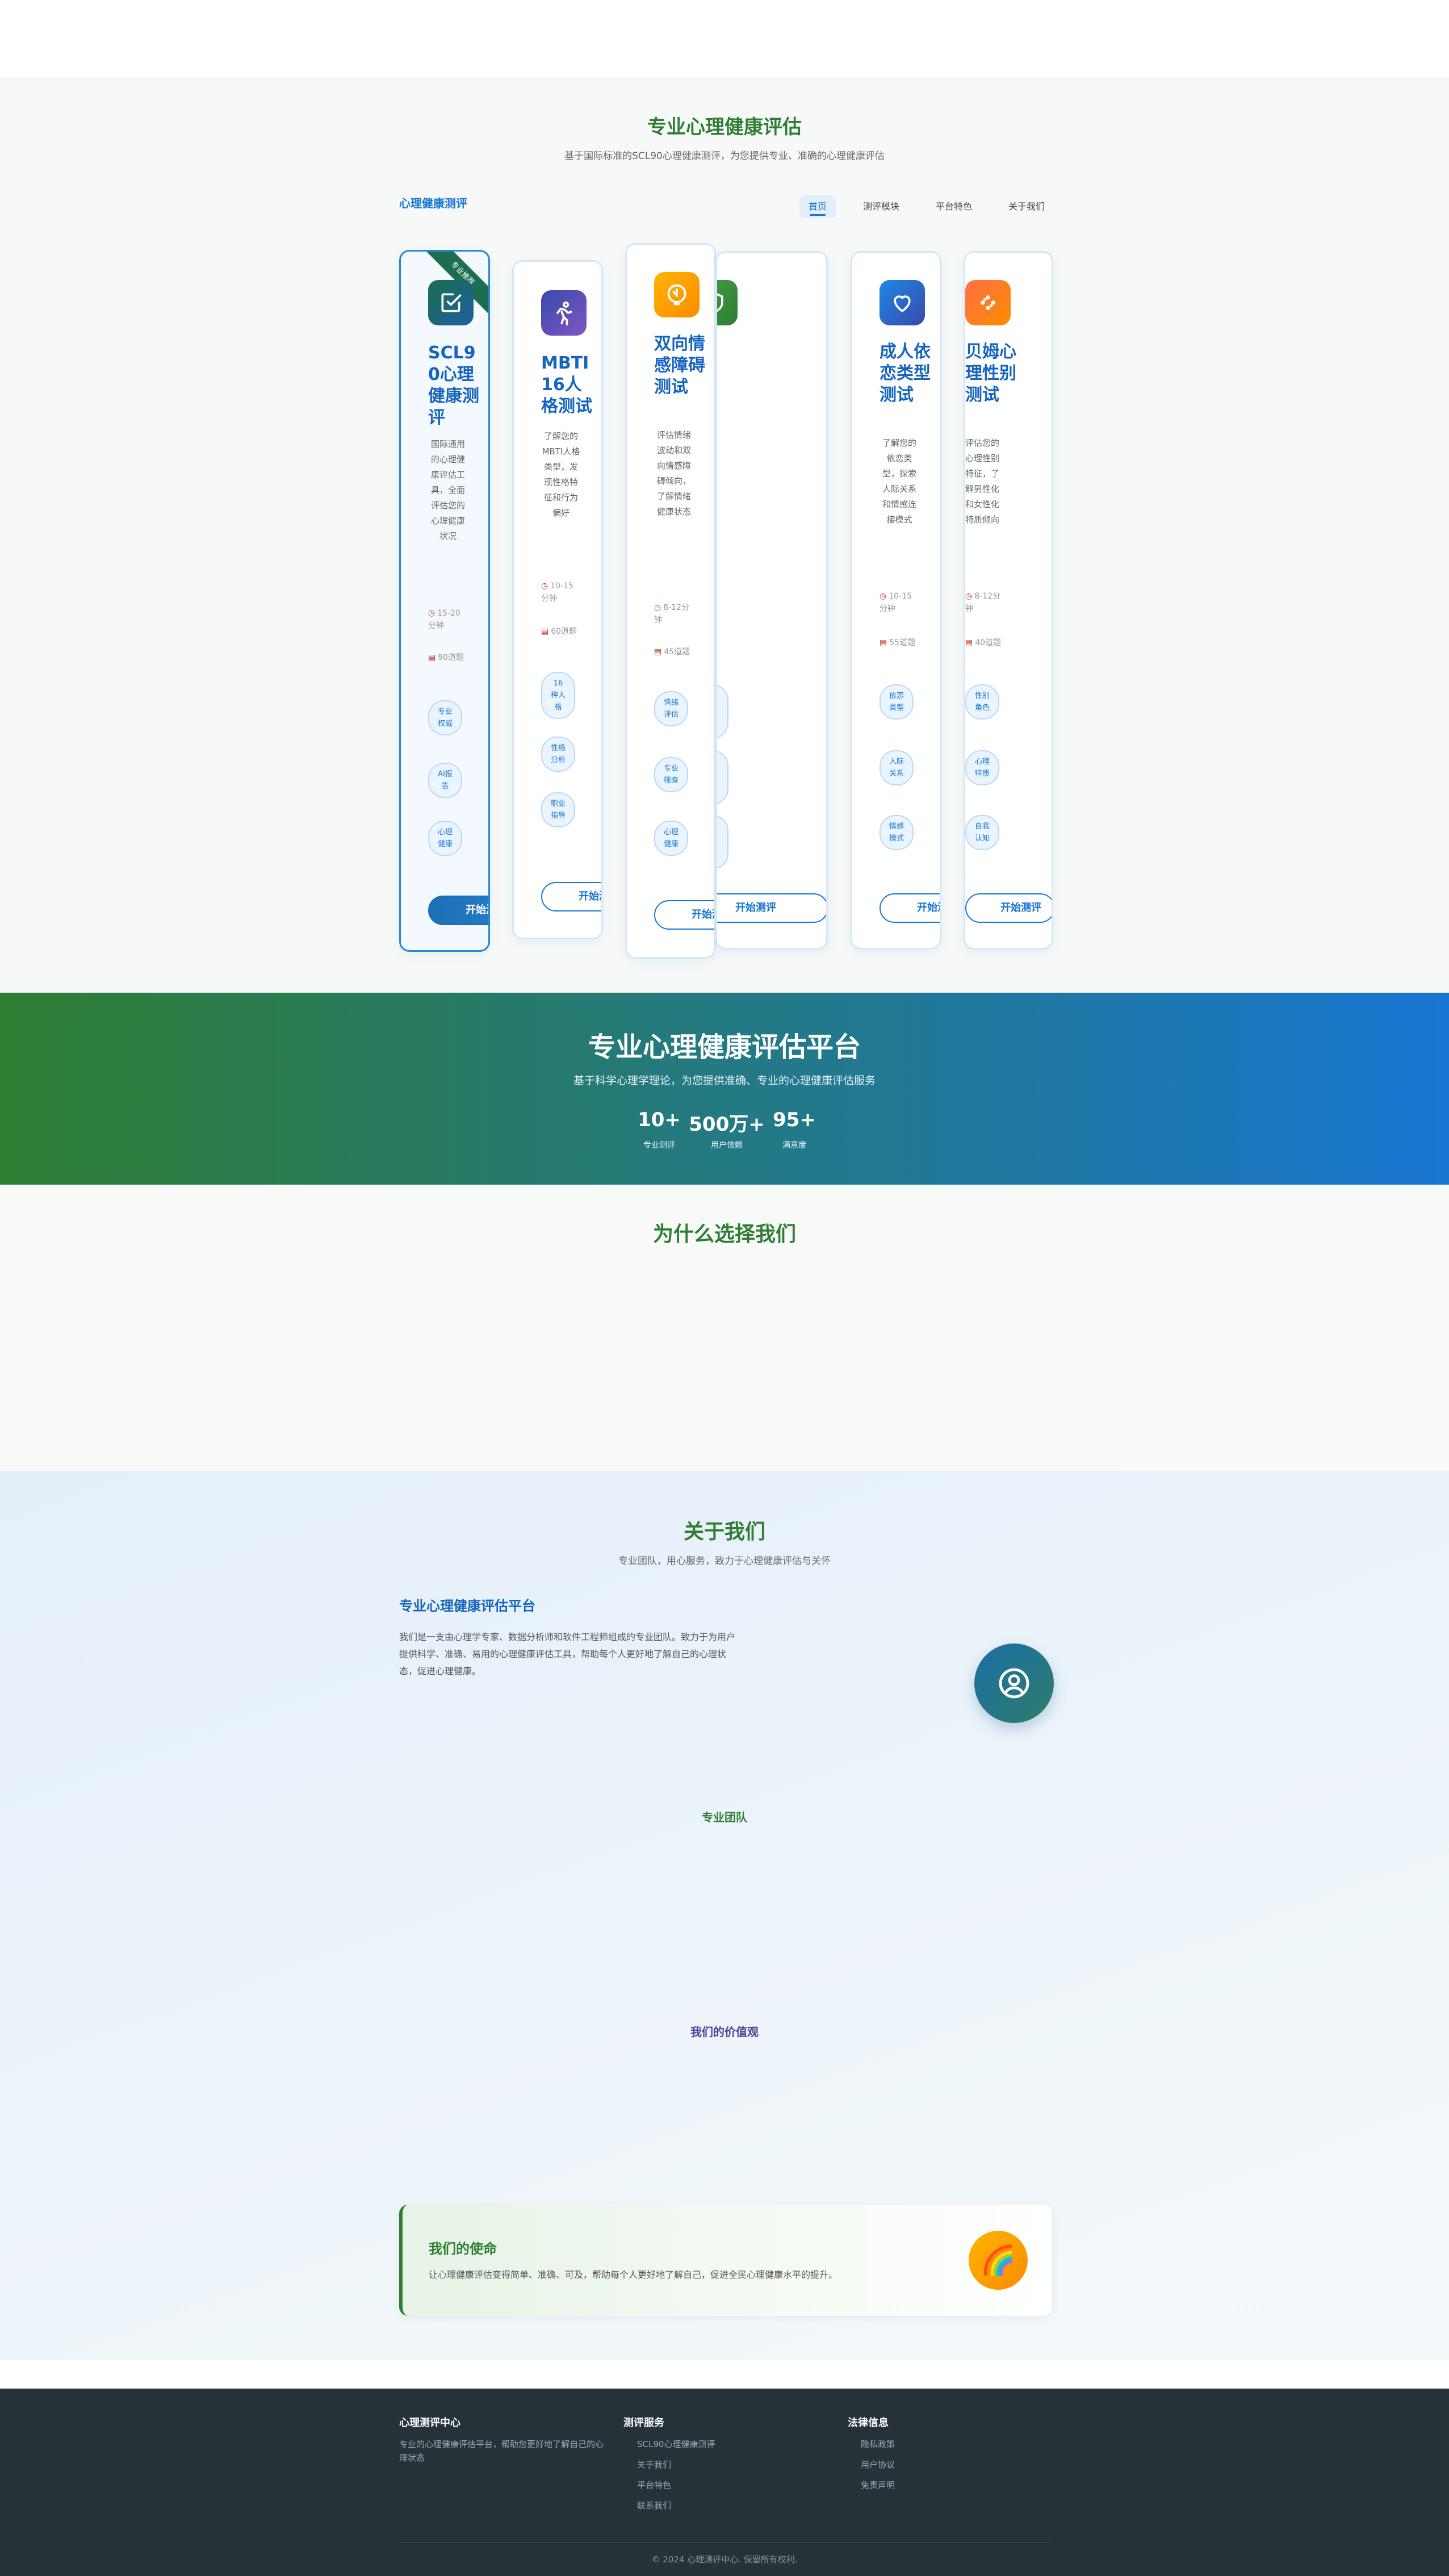 The image size is (1449, 2576). I want to click on card-tag: 专业筛查, so click(671, 774).